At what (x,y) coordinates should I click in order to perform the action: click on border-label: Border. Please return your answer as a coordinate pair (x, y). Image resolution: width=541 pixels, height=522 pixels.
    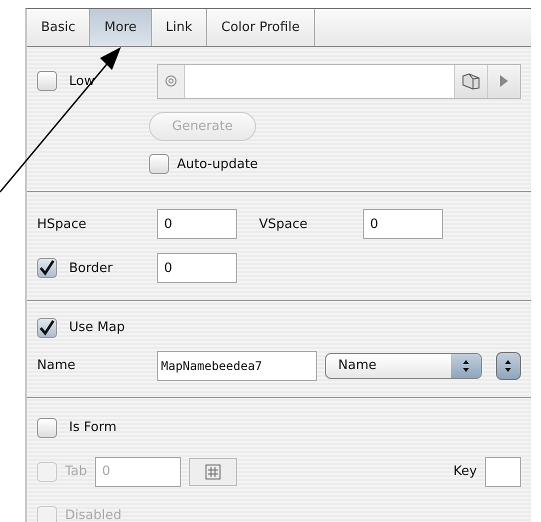
    Looking at the image, I should click on (91, 268).